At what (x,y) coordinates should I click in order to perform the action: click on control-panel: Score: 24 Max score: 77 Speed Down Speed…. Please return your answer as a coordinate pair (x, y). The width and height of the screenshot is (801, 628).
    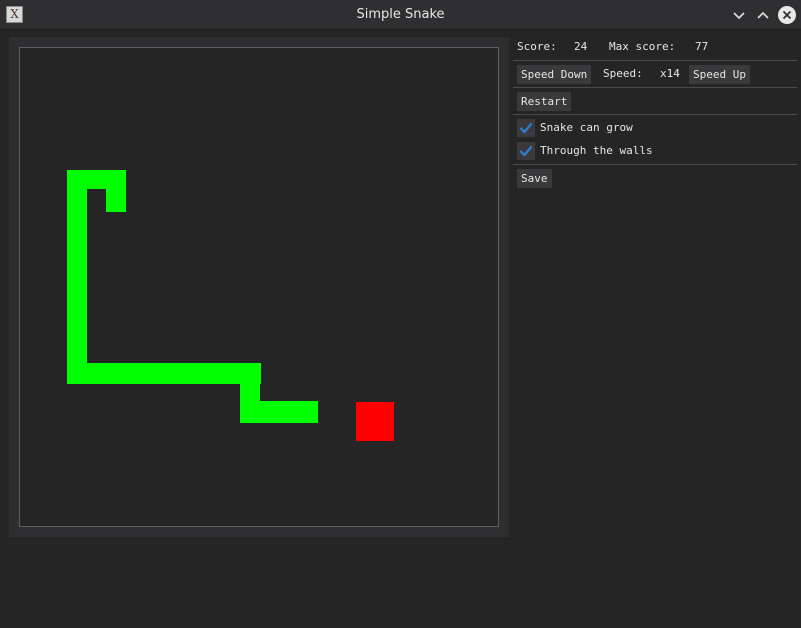
    Looking at the image, I should click on (656, 136).